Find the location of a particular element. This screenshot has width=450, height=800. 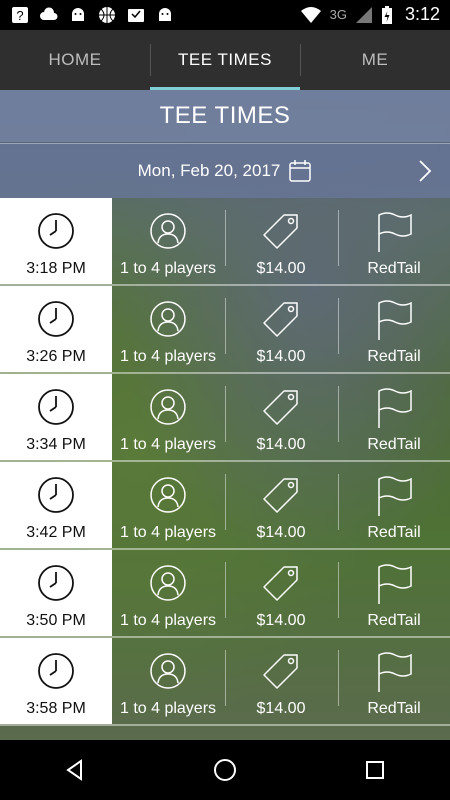

tee-time-cell: 3:58 PM is located at coordinates (56, 681).